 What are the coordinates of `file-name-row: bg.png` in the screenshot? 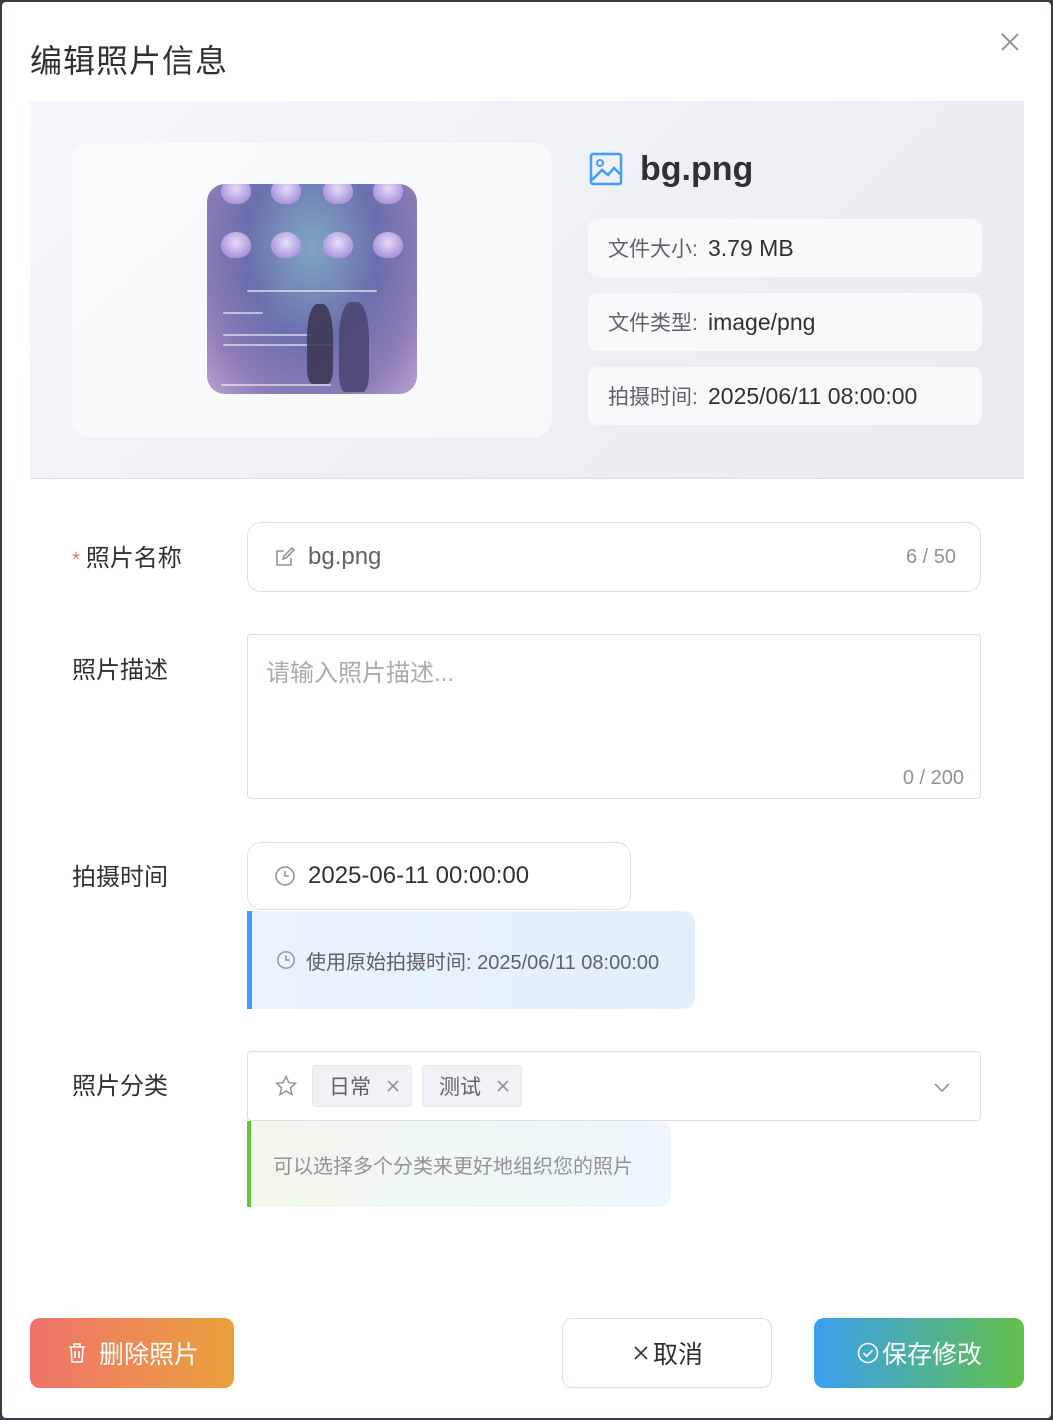 It's located at (670, 169).